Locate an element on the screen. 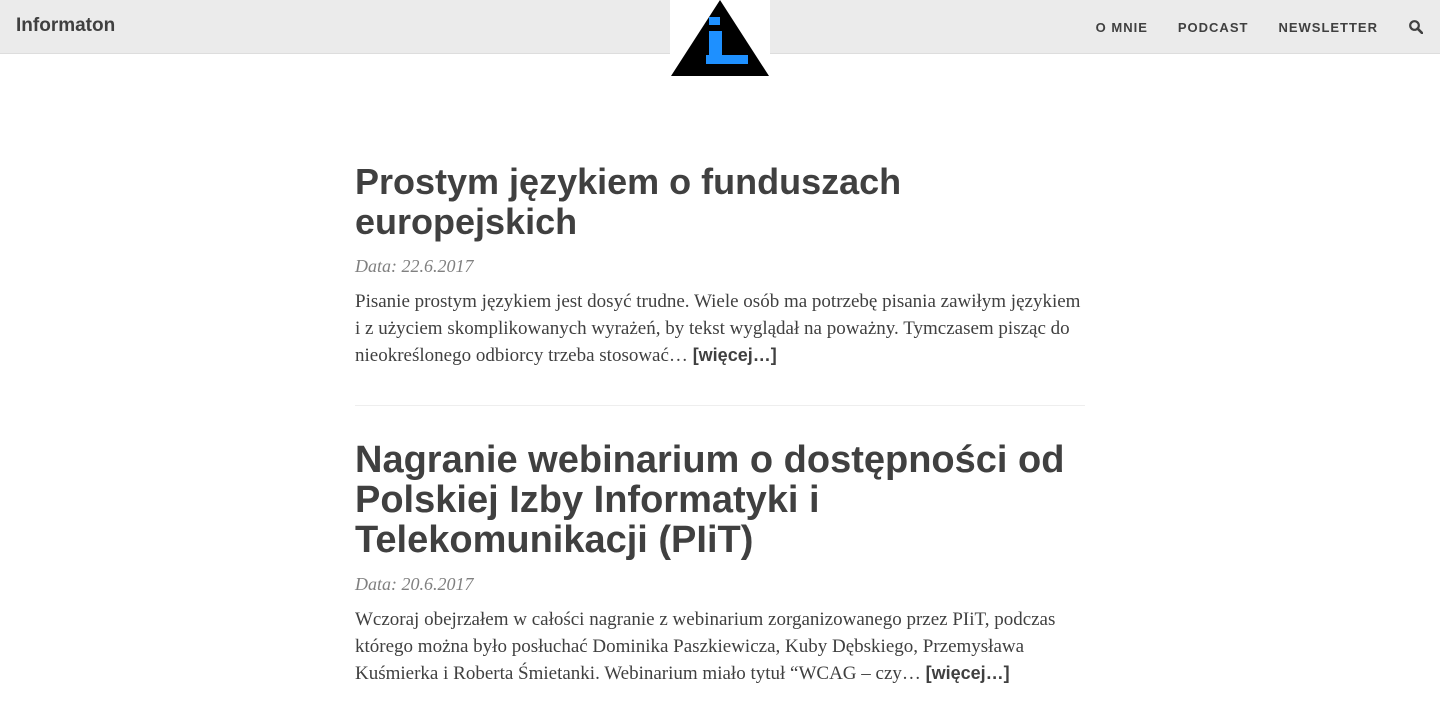 Image resolution: width=1440 pixels, height=720 pixels. brand-link: Informaton is located at coordinates (65, 26).